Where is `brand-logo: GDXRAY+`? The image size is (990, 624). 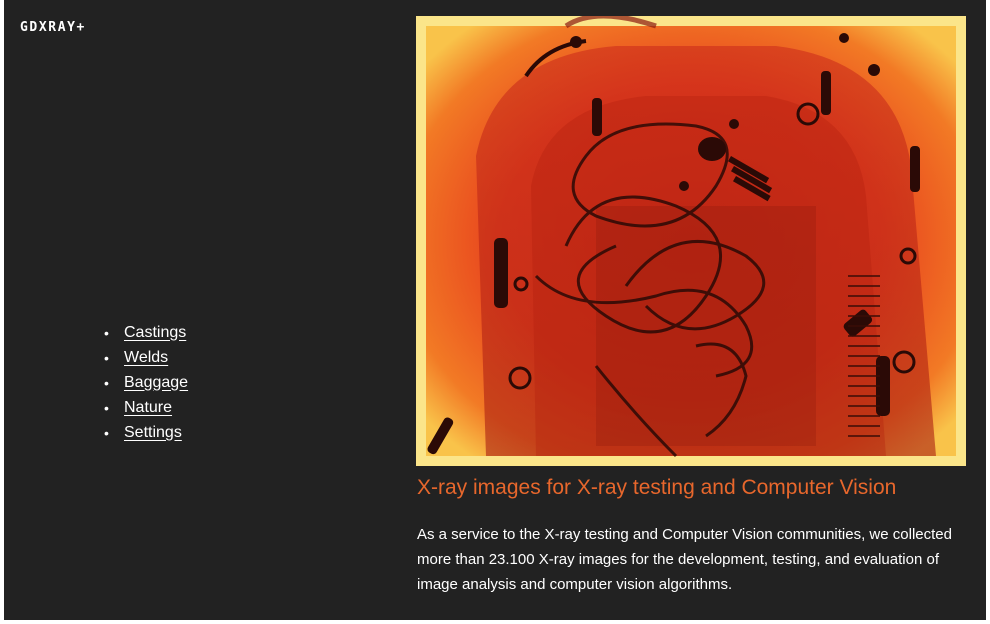 brand-logo: GDXRAY+ is located at coordinates (53, 27).